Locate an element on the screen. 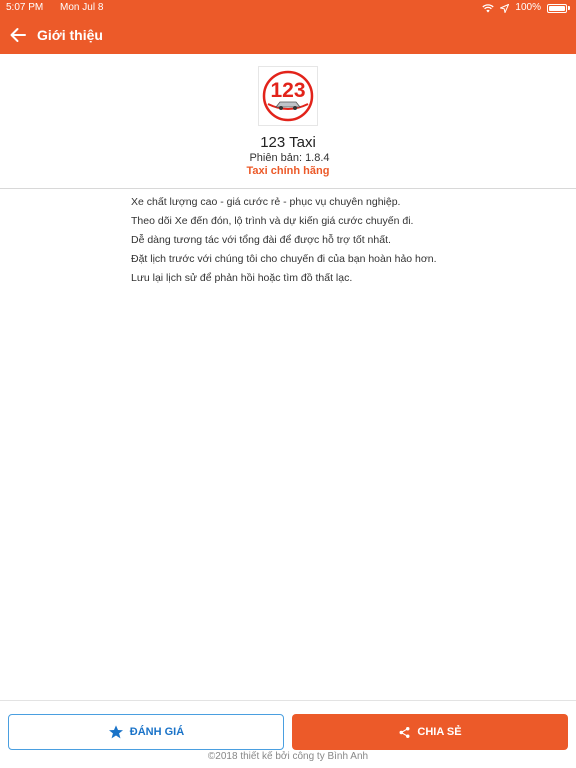  share-button: CHIA SẺ is located at coordinates (430, 732).